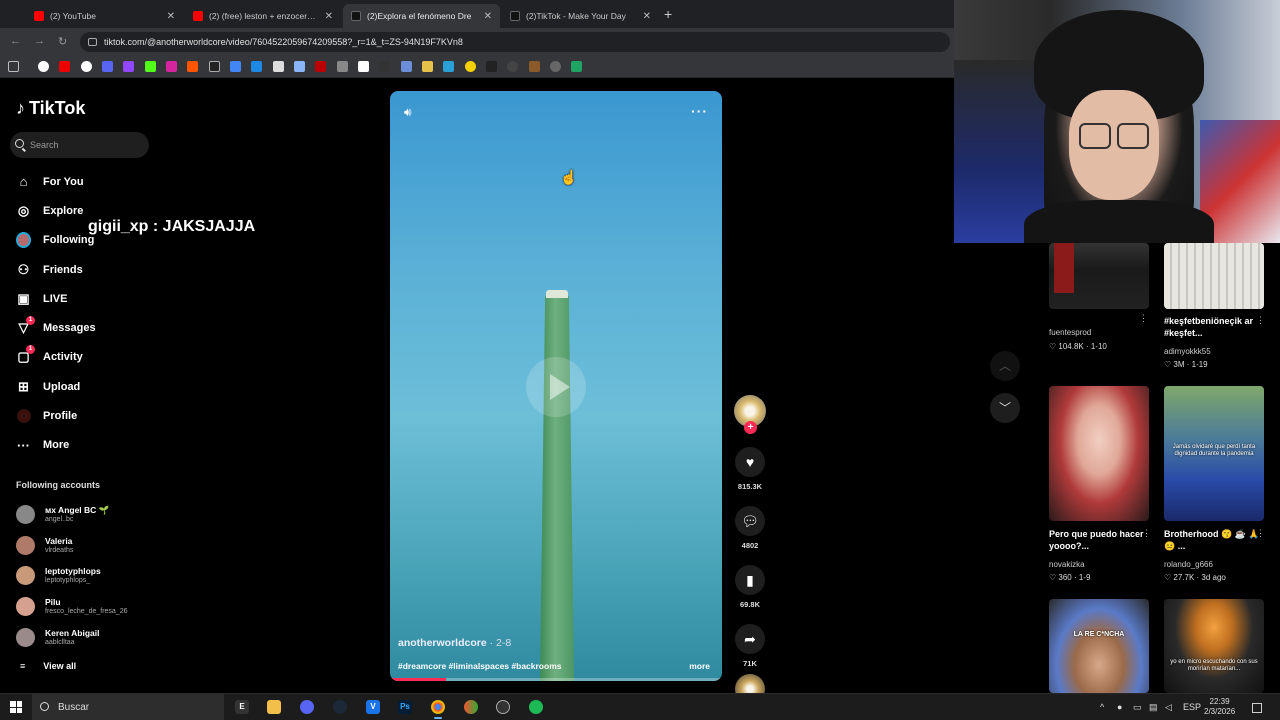  Describe the element at coordinates (471, 707) in the screenshot. I see `app-icon` at that location.